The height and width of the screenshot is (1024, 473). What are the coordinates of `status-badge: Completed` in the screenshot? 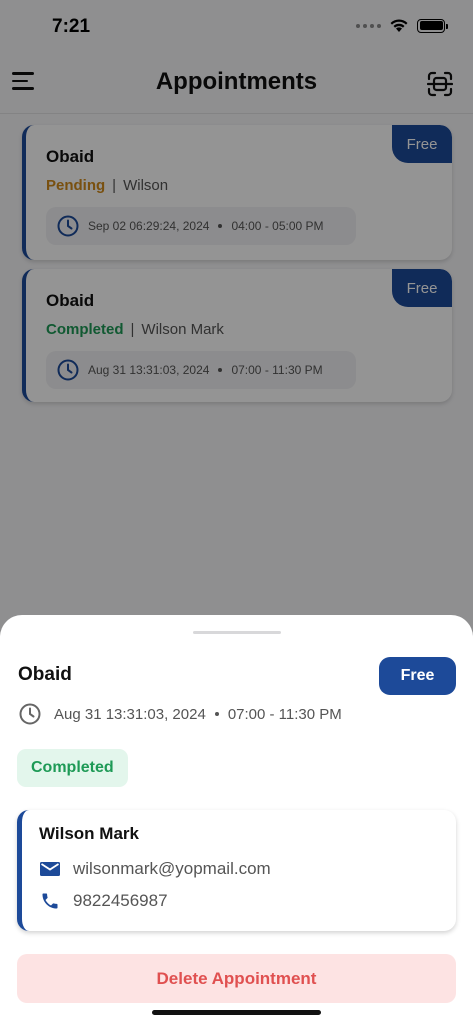 It's located at (72, 768).